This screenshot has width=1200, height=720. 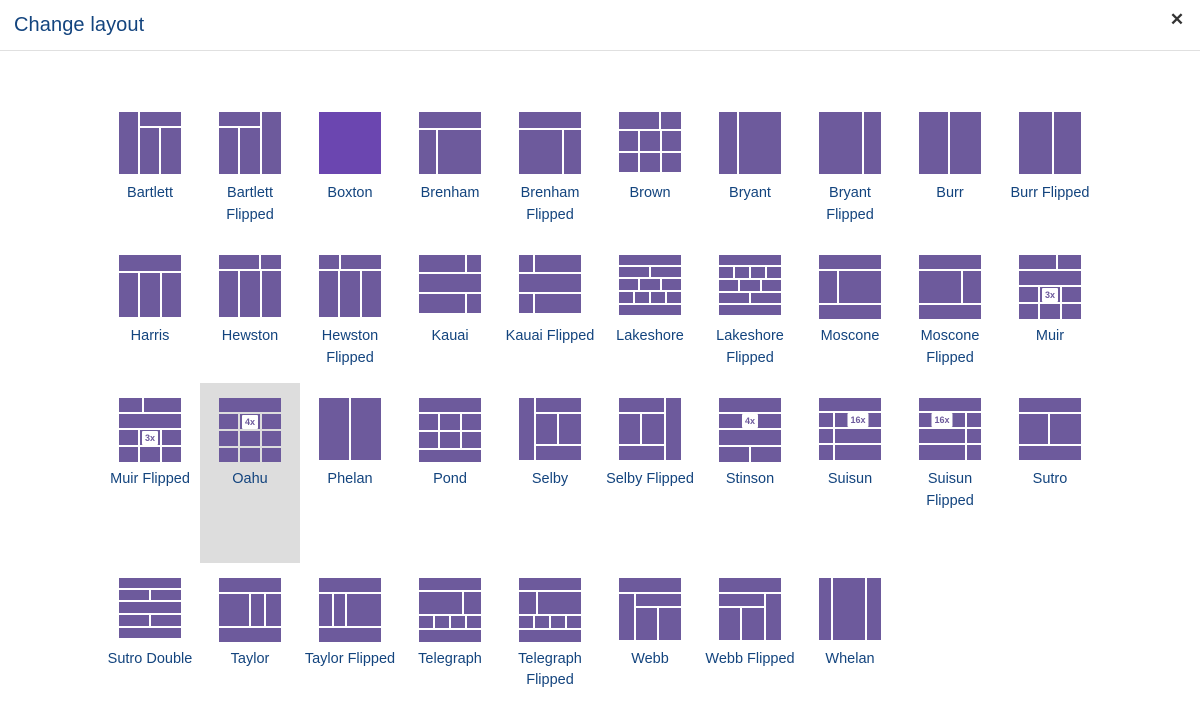 I want to click on close-icon: ✕, so click(x=1177, y=19).